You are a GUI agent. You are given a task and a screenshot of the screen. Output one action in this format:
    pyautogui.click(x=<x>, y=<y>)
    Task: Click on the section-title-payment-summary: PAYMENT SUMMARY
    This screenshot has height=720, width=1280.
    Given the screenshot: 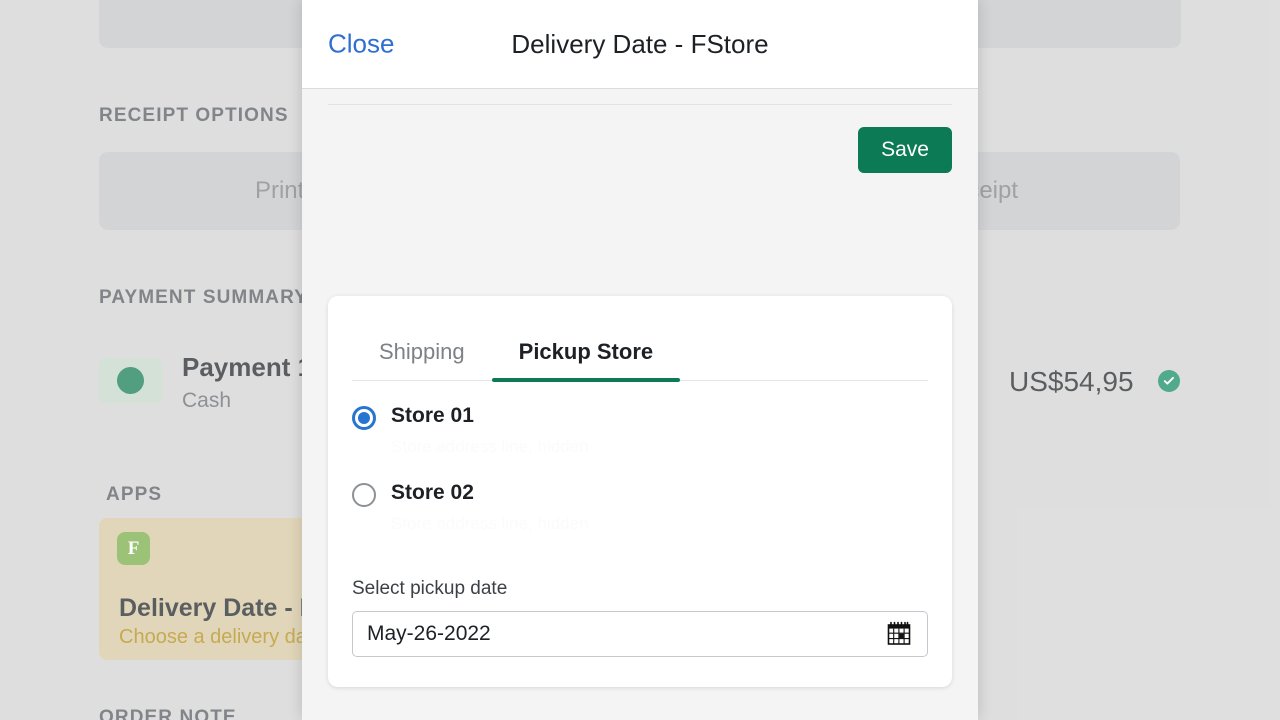 What is the action you would take?
    pyautogui.click(x=203, y=297)
    